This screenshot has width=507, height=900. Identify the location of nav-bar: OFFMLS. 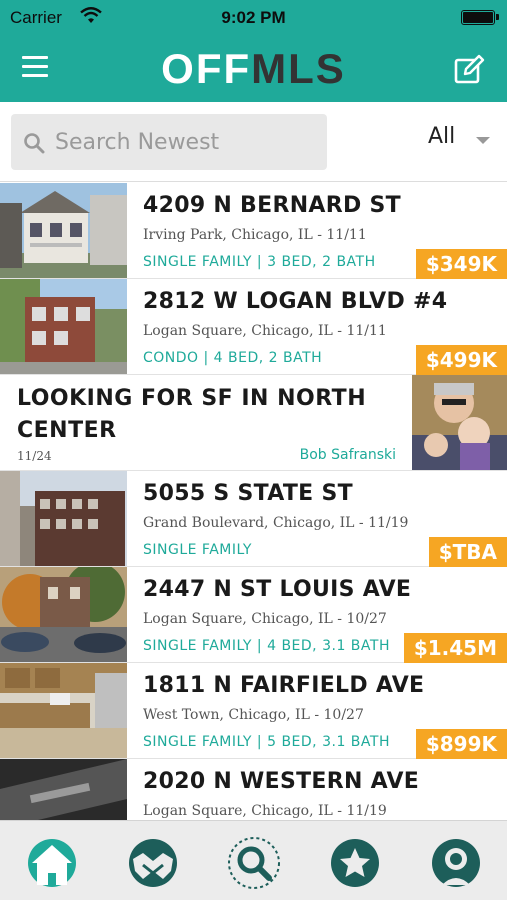
(253, 69).